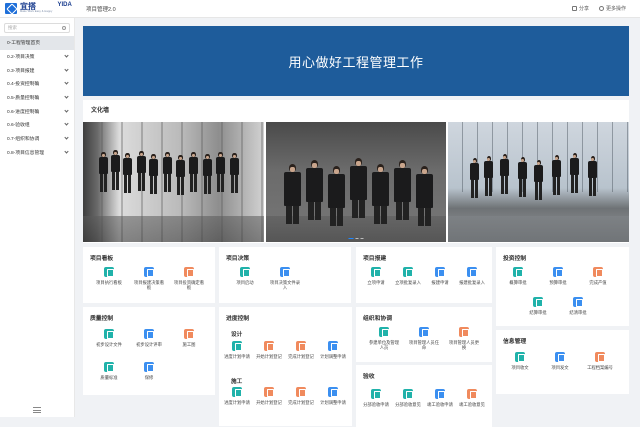  Describe the element at coordinates (64, 28) in the screenshot. I see `search-icon` at that location.